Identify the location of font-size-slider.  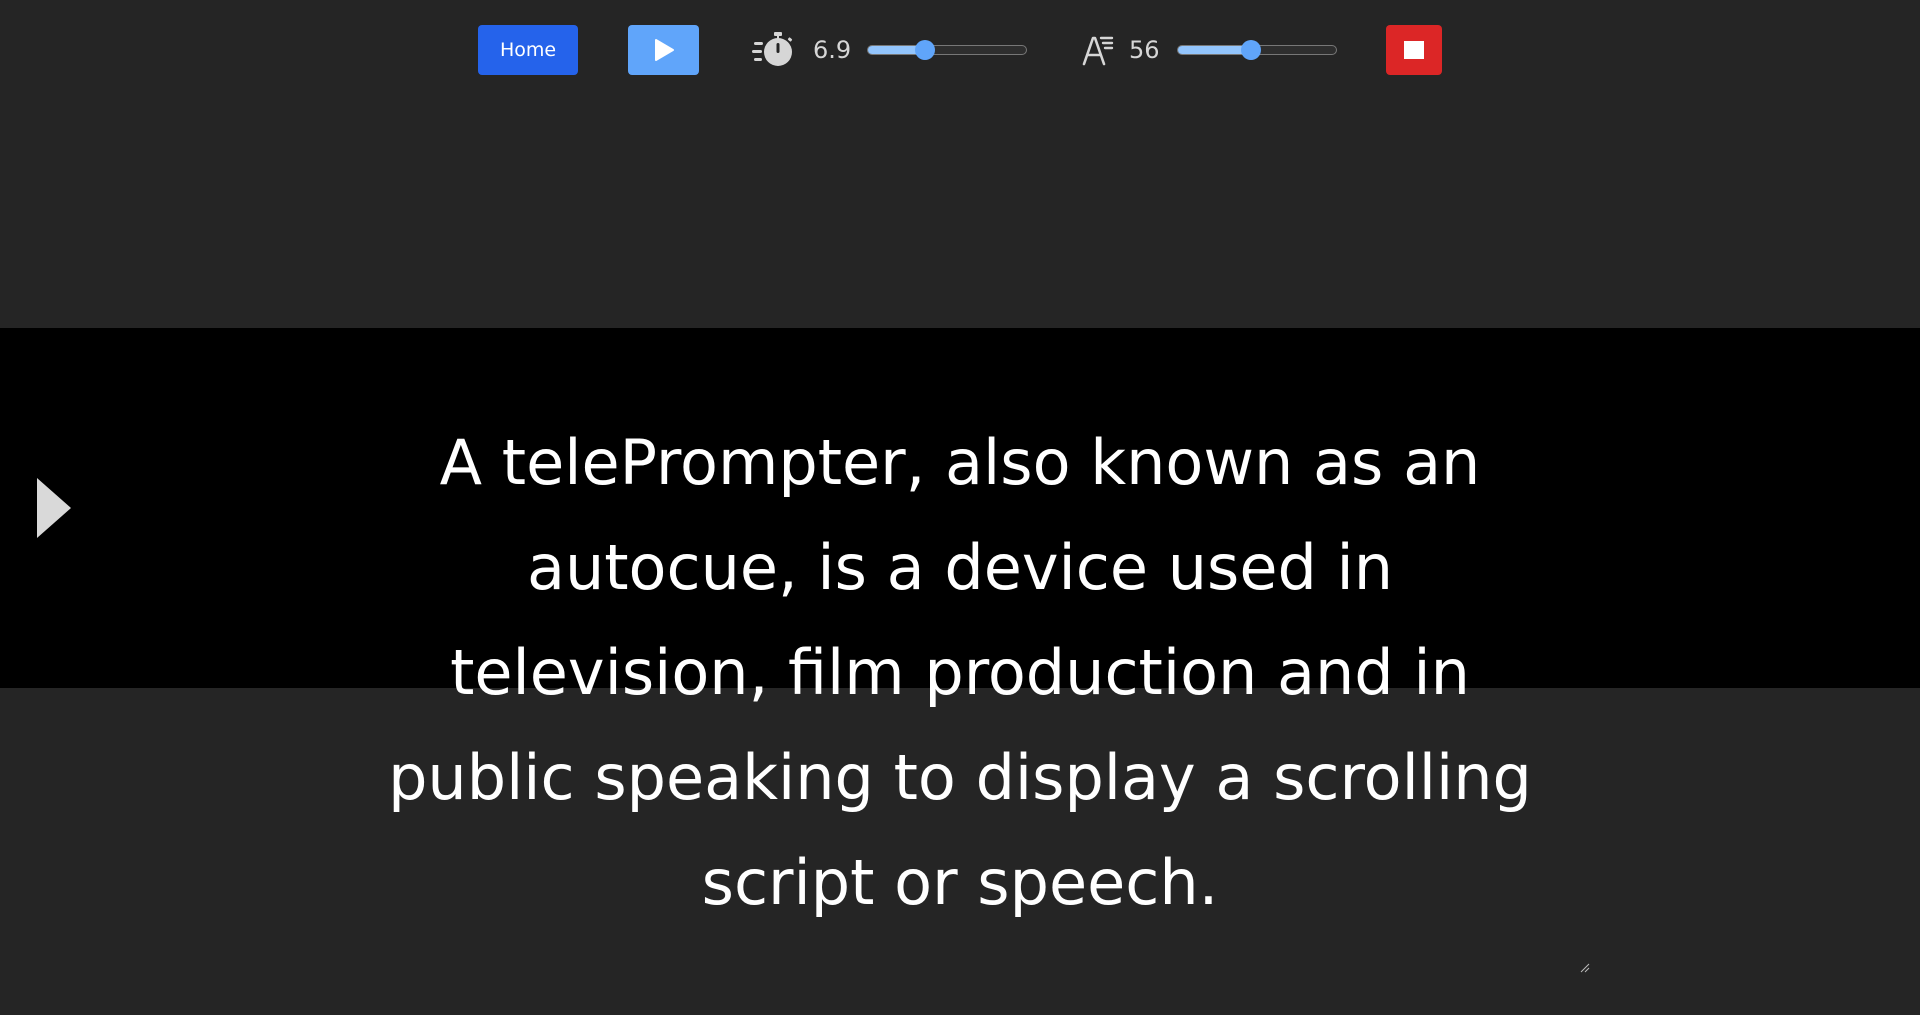
(1257, 50).